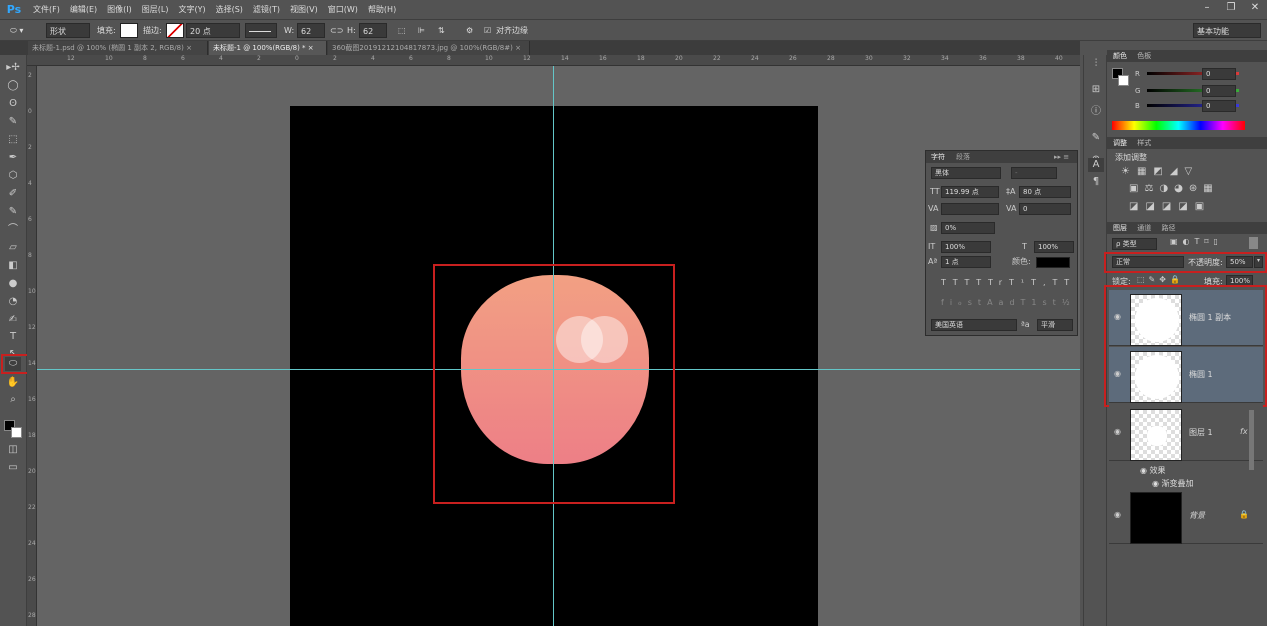  Describe the element at coordinates (974, 325) in the screenshot. I see `language-select: 美国英语` at that location.